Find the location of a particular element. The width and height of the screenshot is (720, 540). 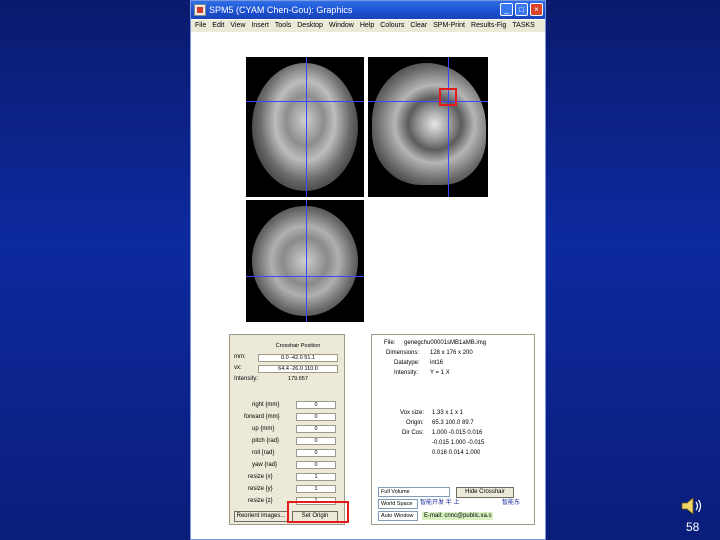

minimize-button: _ is located at coordinates (506, 9).